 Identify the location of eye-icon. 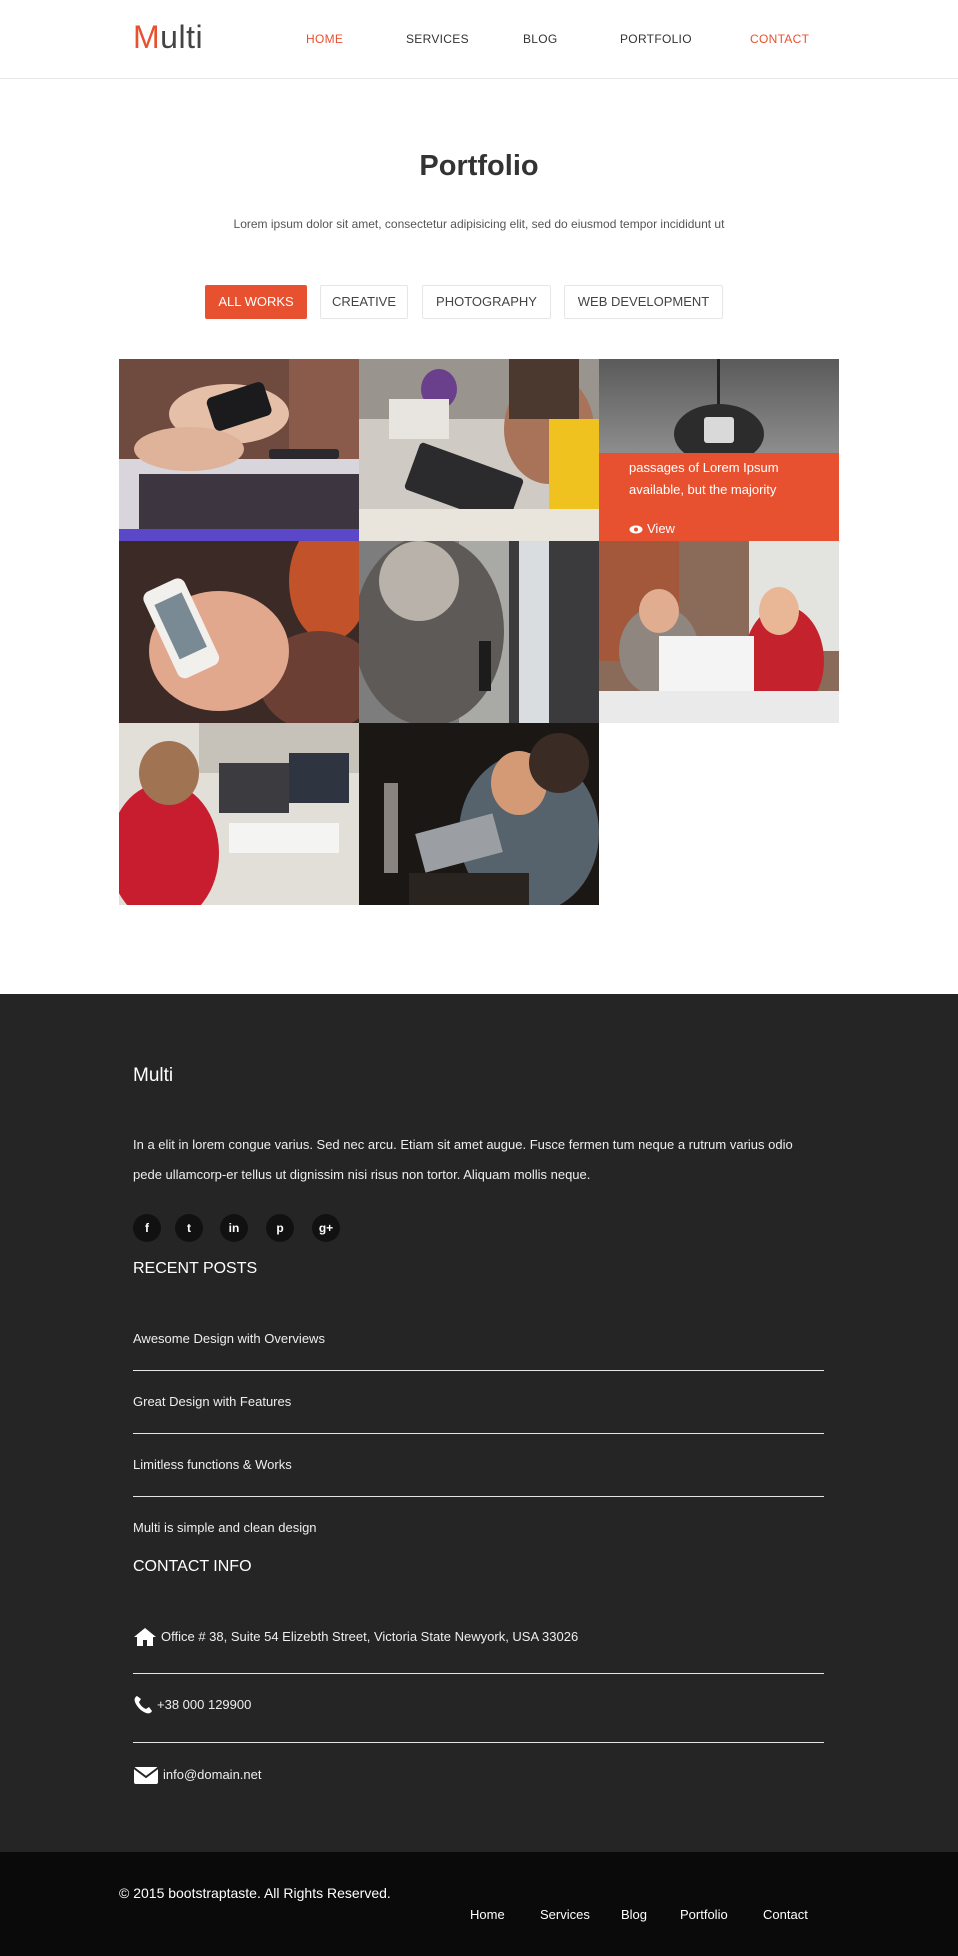
(636, 529).